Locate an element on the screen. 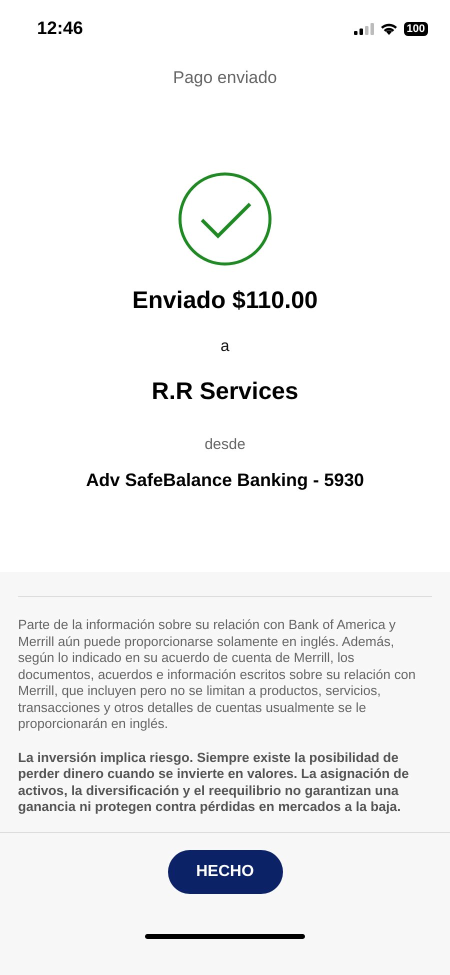 The height and width of the screenshot is (975, 450). page-title: Pago enviado is located at coordinates (225, 78).